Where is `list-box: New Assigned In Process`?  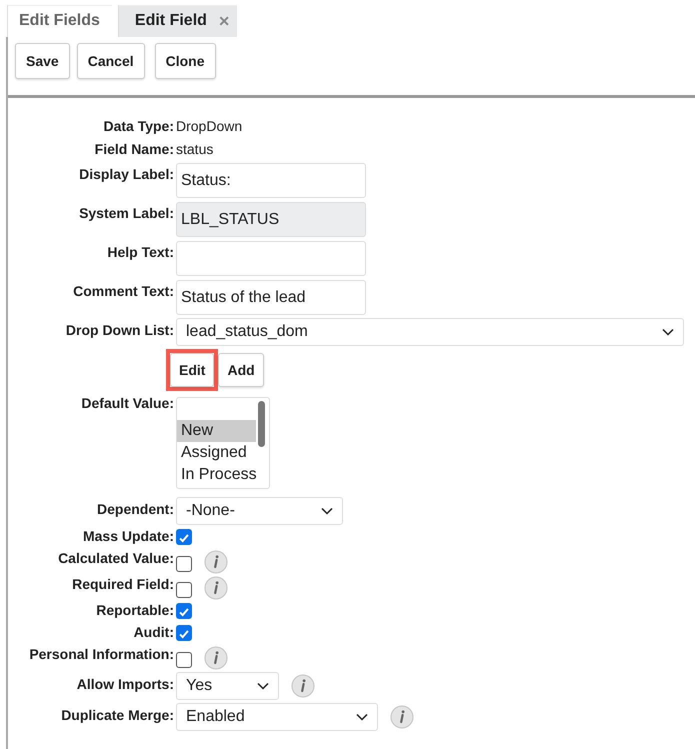
list-box: New Assigned In Process is located at coordinates (223, 443).